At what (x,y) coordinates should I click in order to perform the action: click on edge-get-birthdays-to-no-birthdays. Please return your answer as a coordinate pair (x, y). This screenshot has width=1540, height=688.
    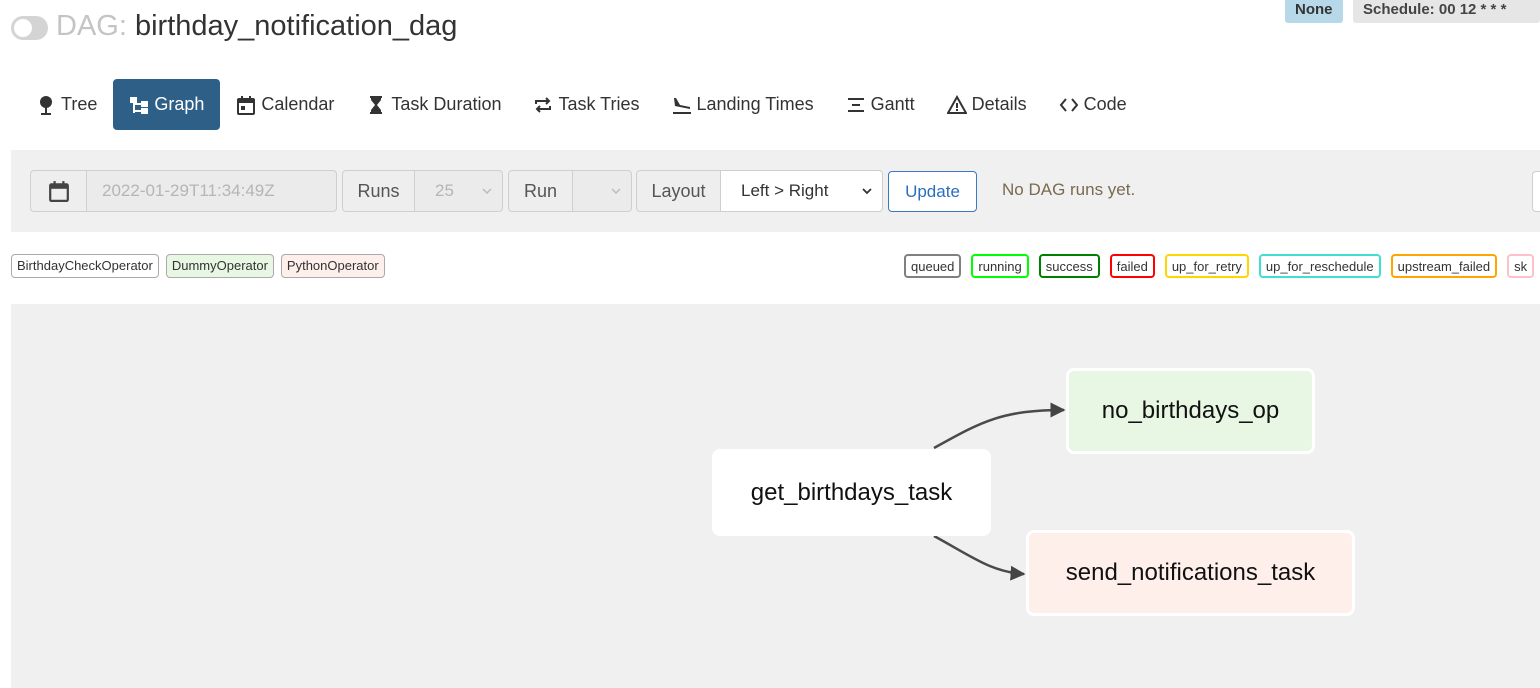
    Looking at the image, I should click on (999, 426).